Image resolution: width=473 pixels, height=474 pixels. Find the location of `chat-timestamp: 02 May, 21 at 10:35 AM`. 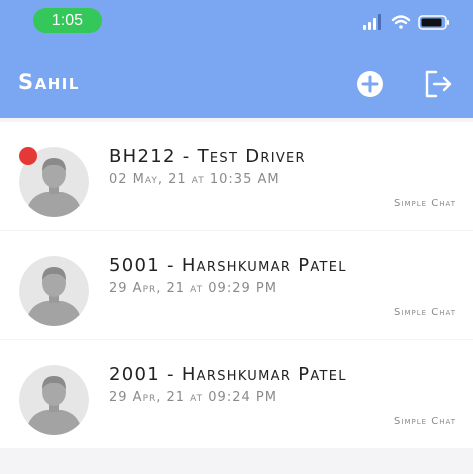

chat-timestamp: 02 May, 21 at 10:35 AM is located at coordinates (194, 179).